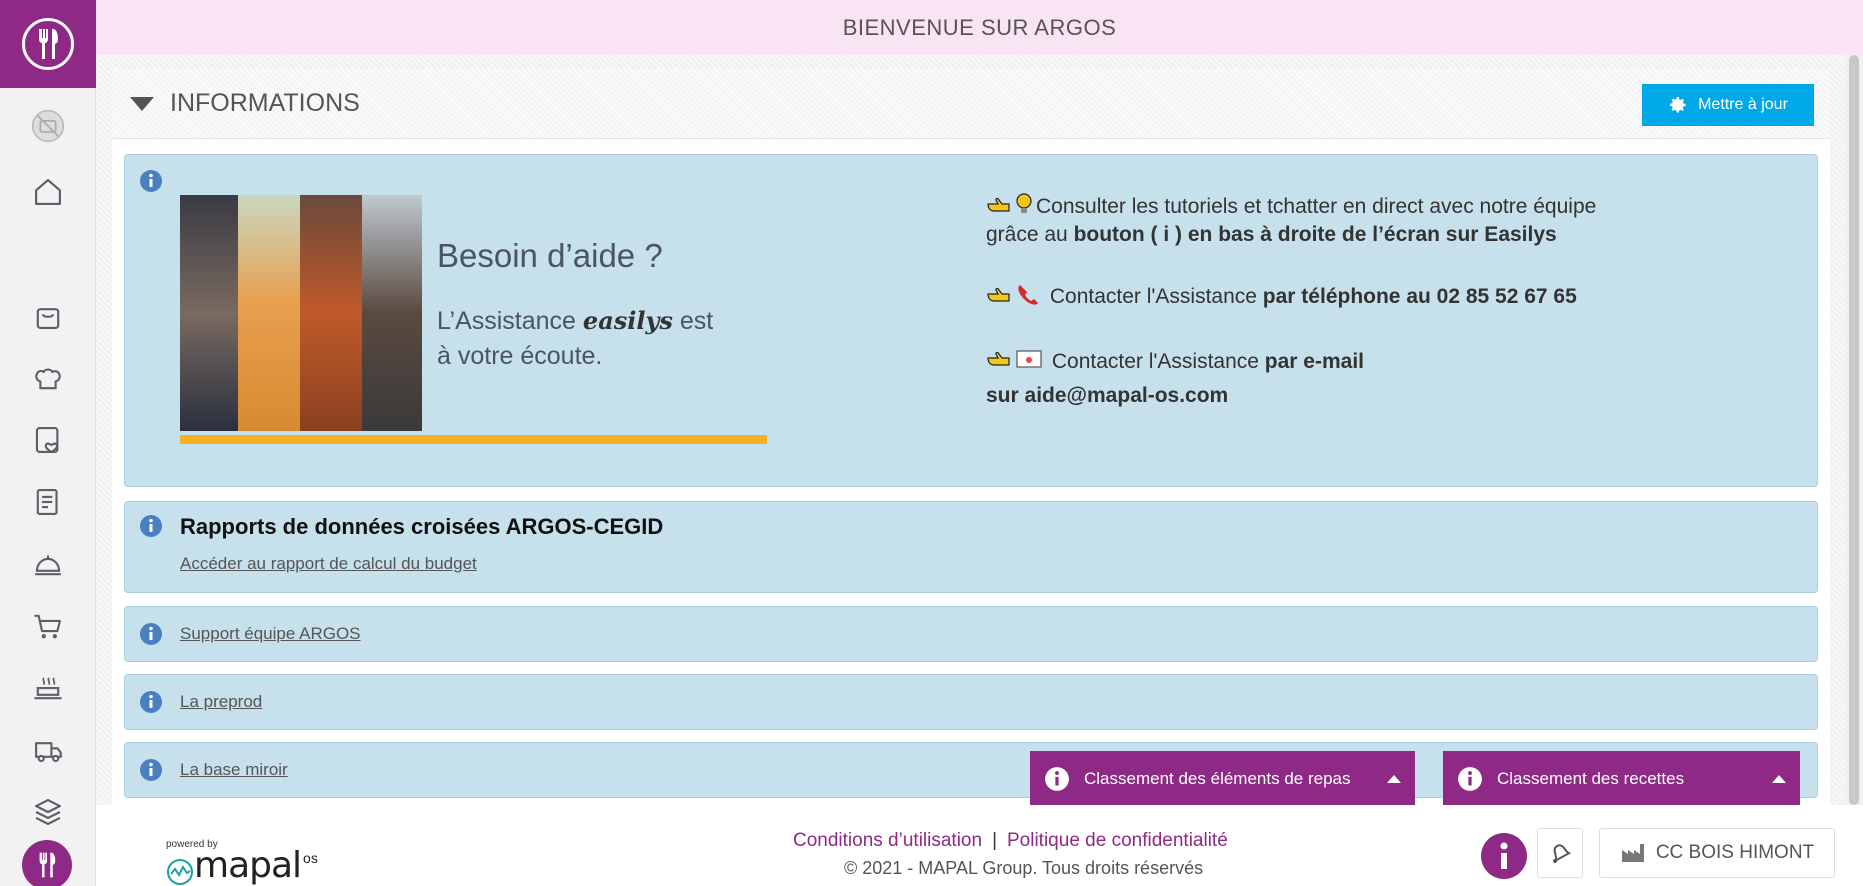 This screenshot has height=886, width=1863. I want to click on mapal-wordmark: mapal, so click(248, 865).